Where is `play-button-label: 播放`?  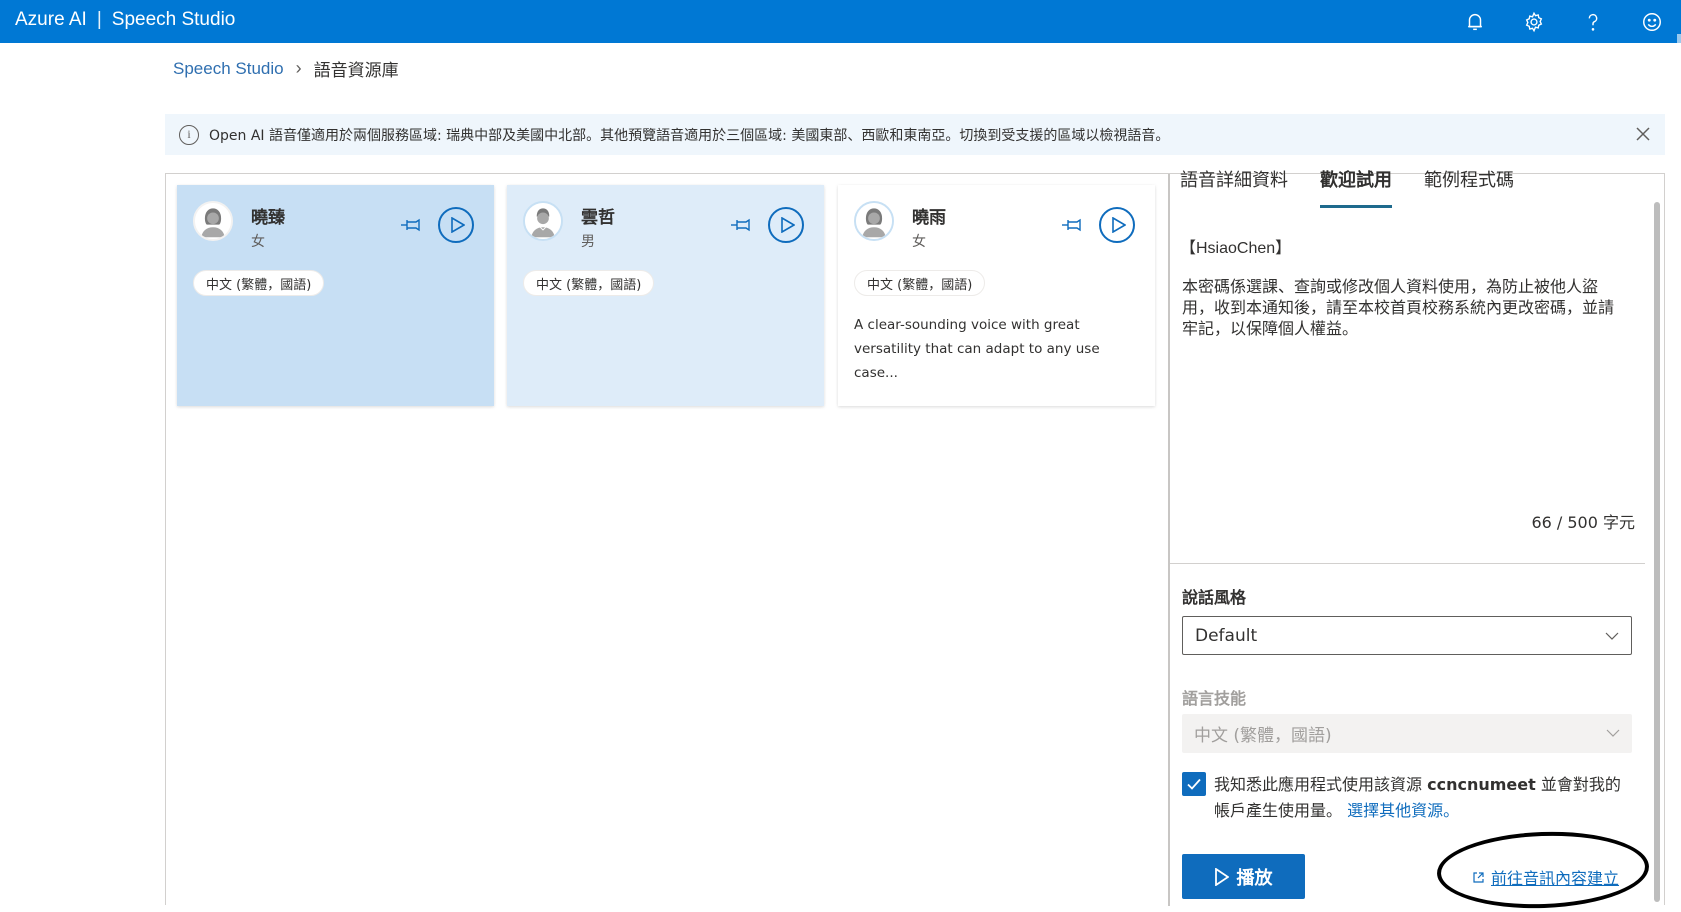
play-button-label: 播放 is located at coordinates (1254, 878).